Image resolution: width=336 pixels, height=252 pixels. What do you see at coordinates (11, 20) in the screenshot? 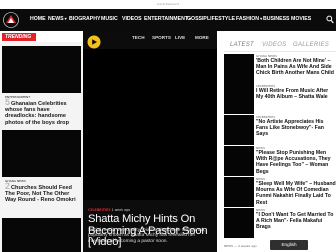
I see `site-logo-icon` at bounding box center [11, 20].